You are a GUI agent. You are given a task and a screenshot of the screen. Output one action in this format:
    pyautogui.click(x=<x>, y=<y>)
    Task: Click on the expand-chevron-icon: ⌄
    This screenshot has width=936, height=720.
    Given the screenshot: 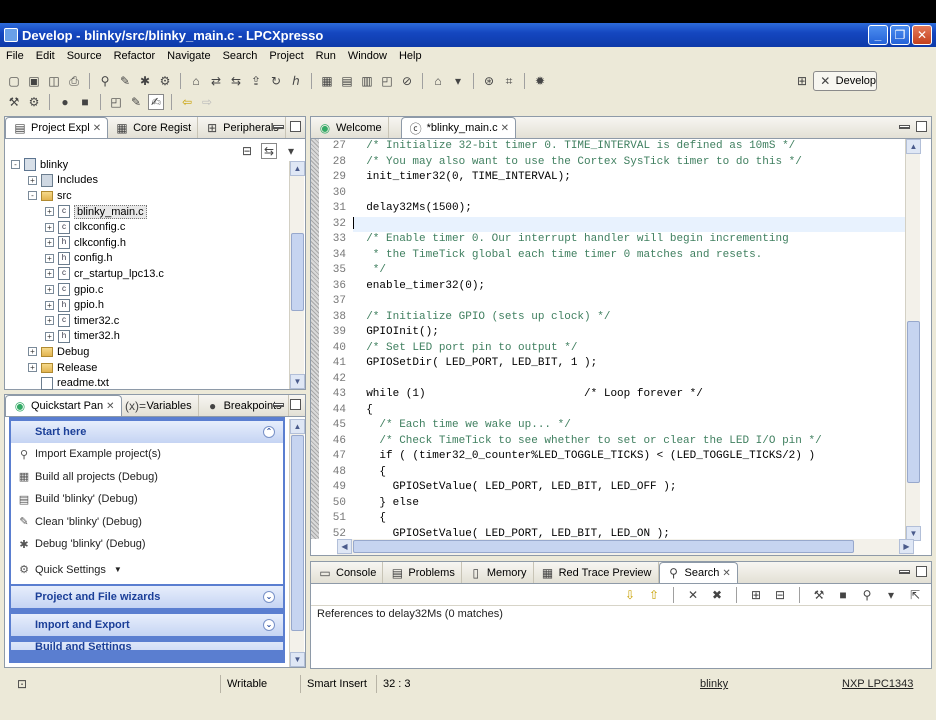 What is the action you would take?
    pyautogui.click(x=269, y=624)
    